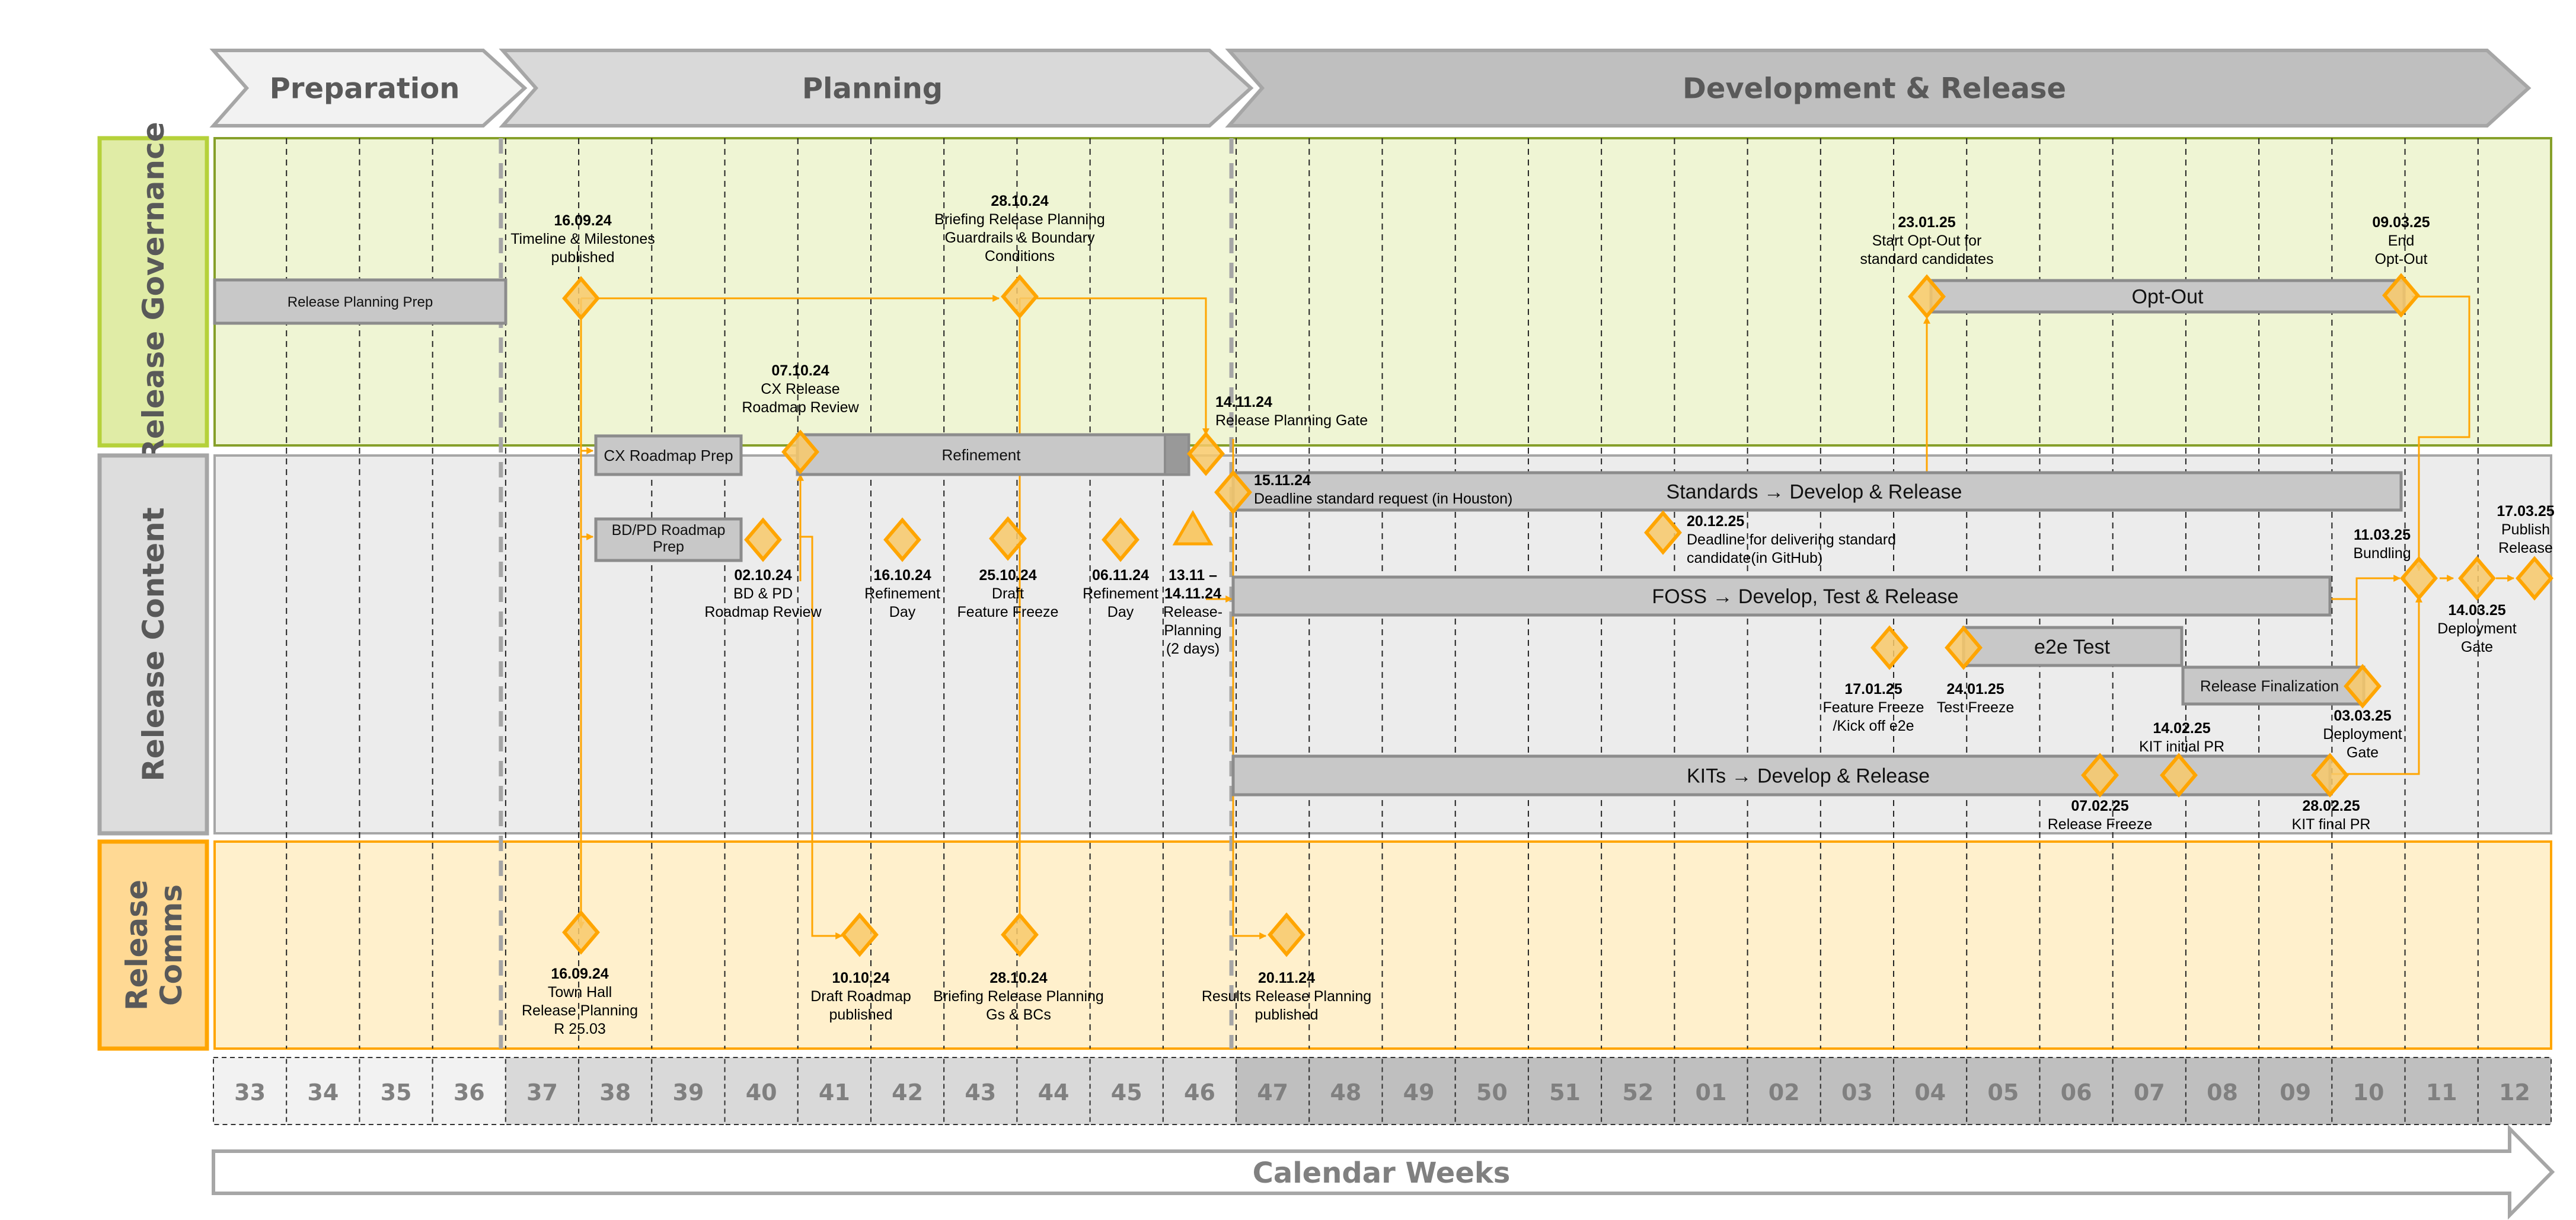 This screenshot has height=1220, width=2576. Describe the element at coordinates (1926, 259) in the screenshot. I see `milestone-label: standard candidates` at that location.